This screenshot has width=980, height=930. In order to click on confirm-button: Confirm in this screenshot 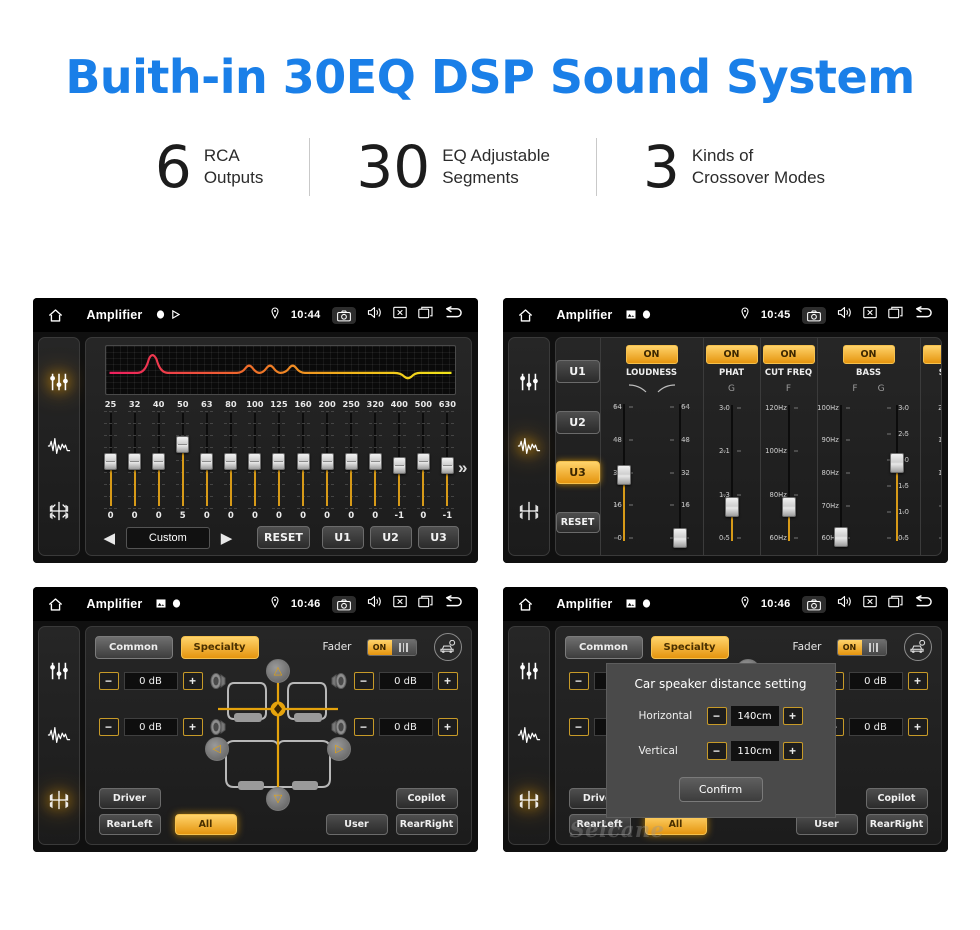, I will do `click(720, 789)`.